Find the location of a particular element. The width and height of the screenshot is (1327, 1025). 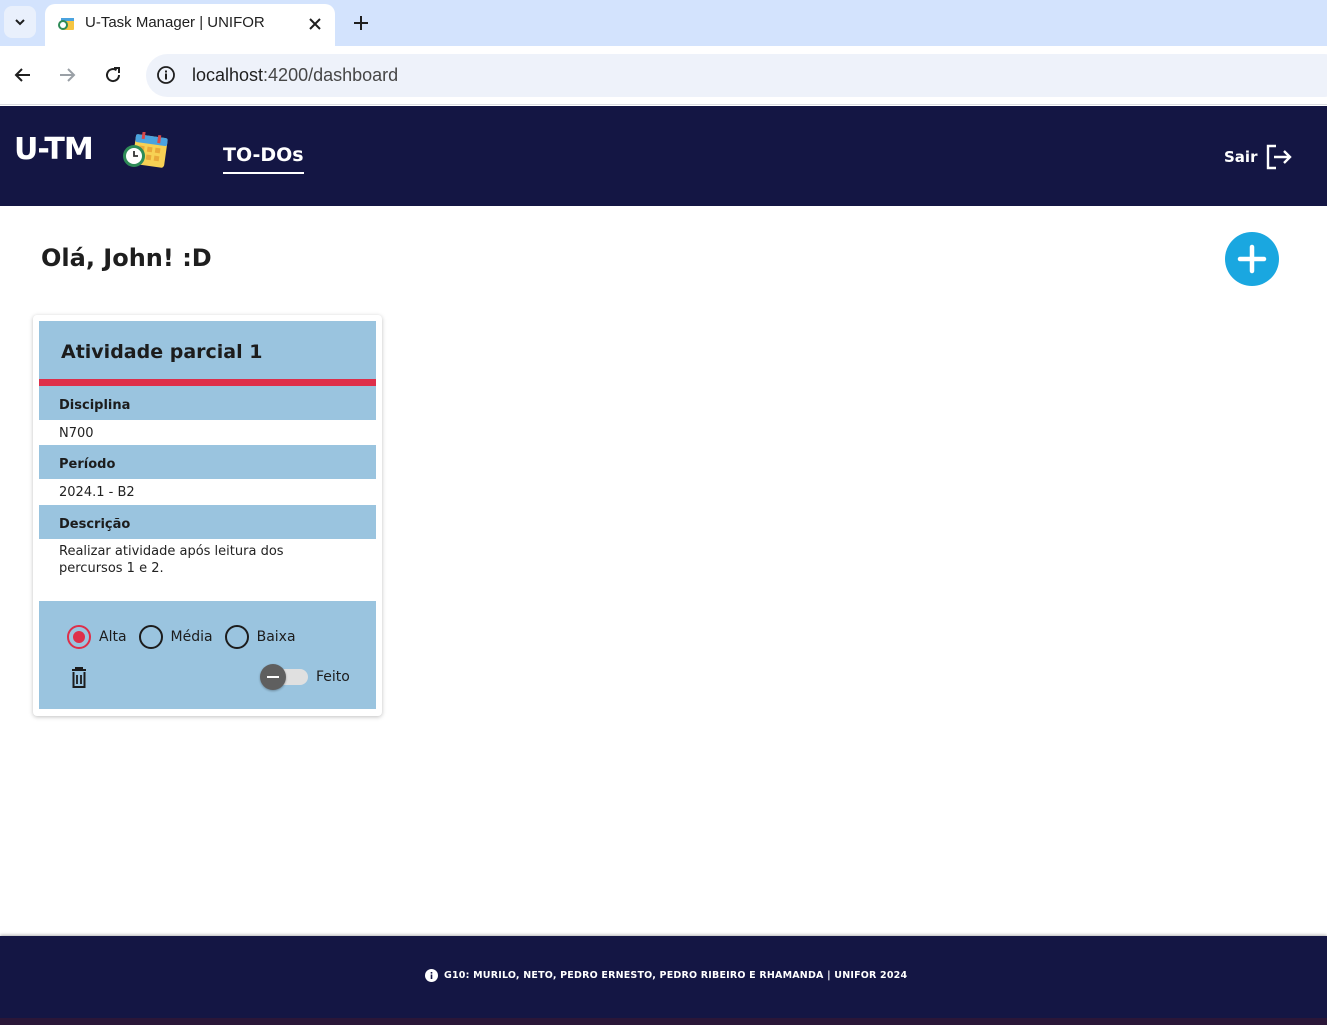

field-value-disciplina: N700 is located at coordinates (76, 433).